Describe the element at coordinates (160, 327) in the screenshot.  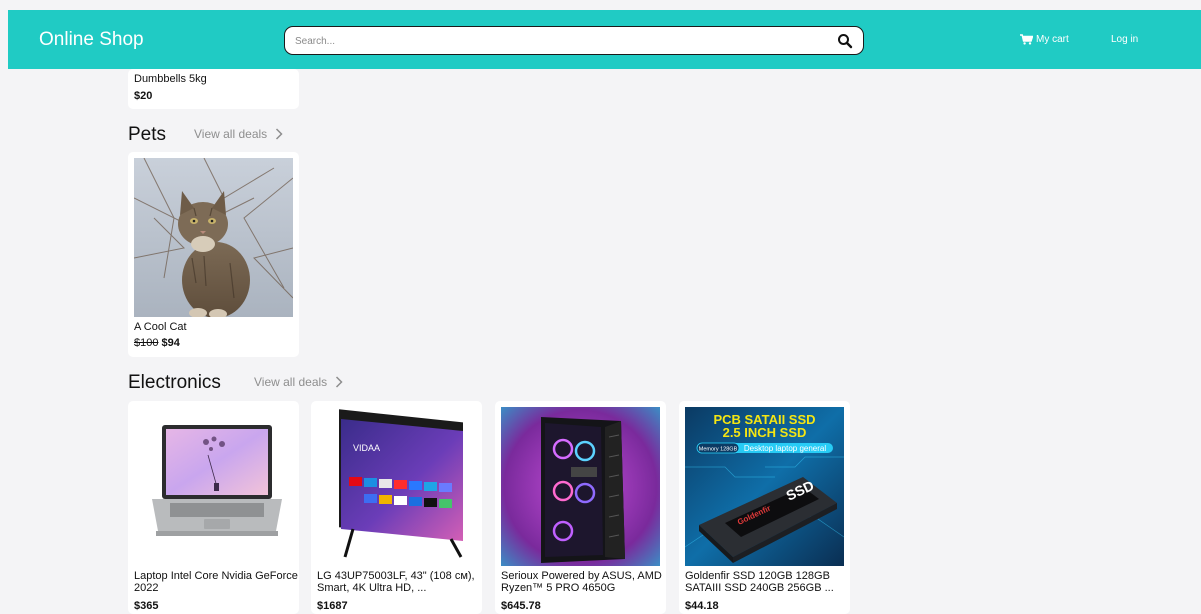
I see `product-name: A Cool Cat` at that location.